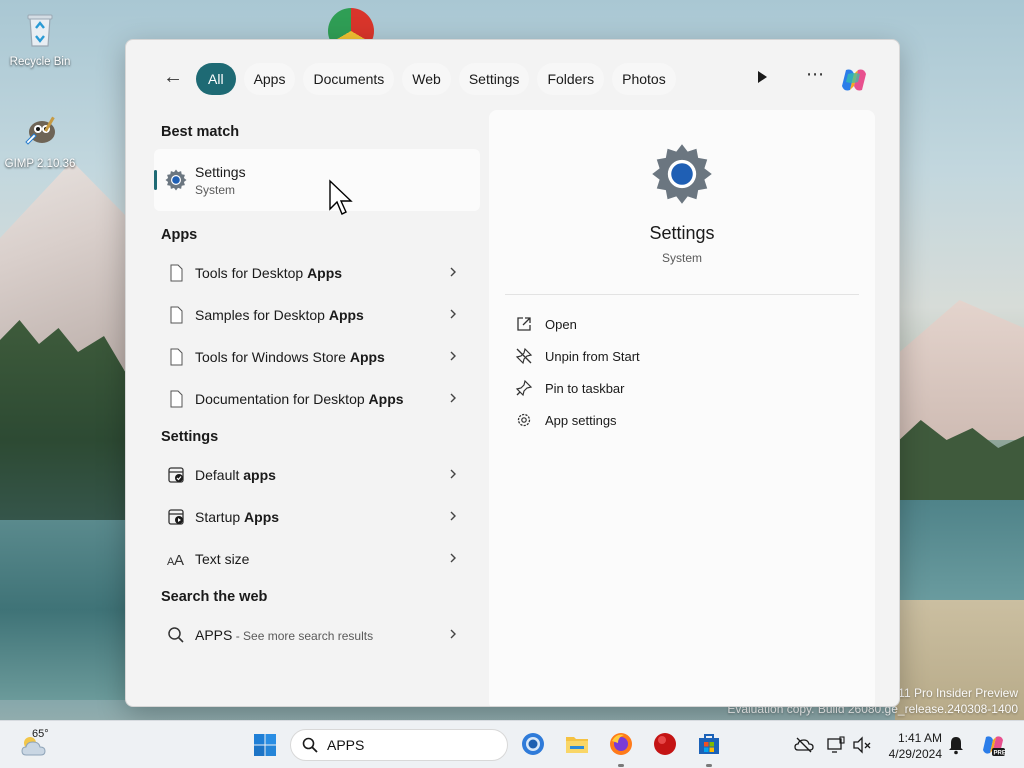  Describe the element at coordinates (524, 356) in the screenshot. I see `unpin-icon` at that location.